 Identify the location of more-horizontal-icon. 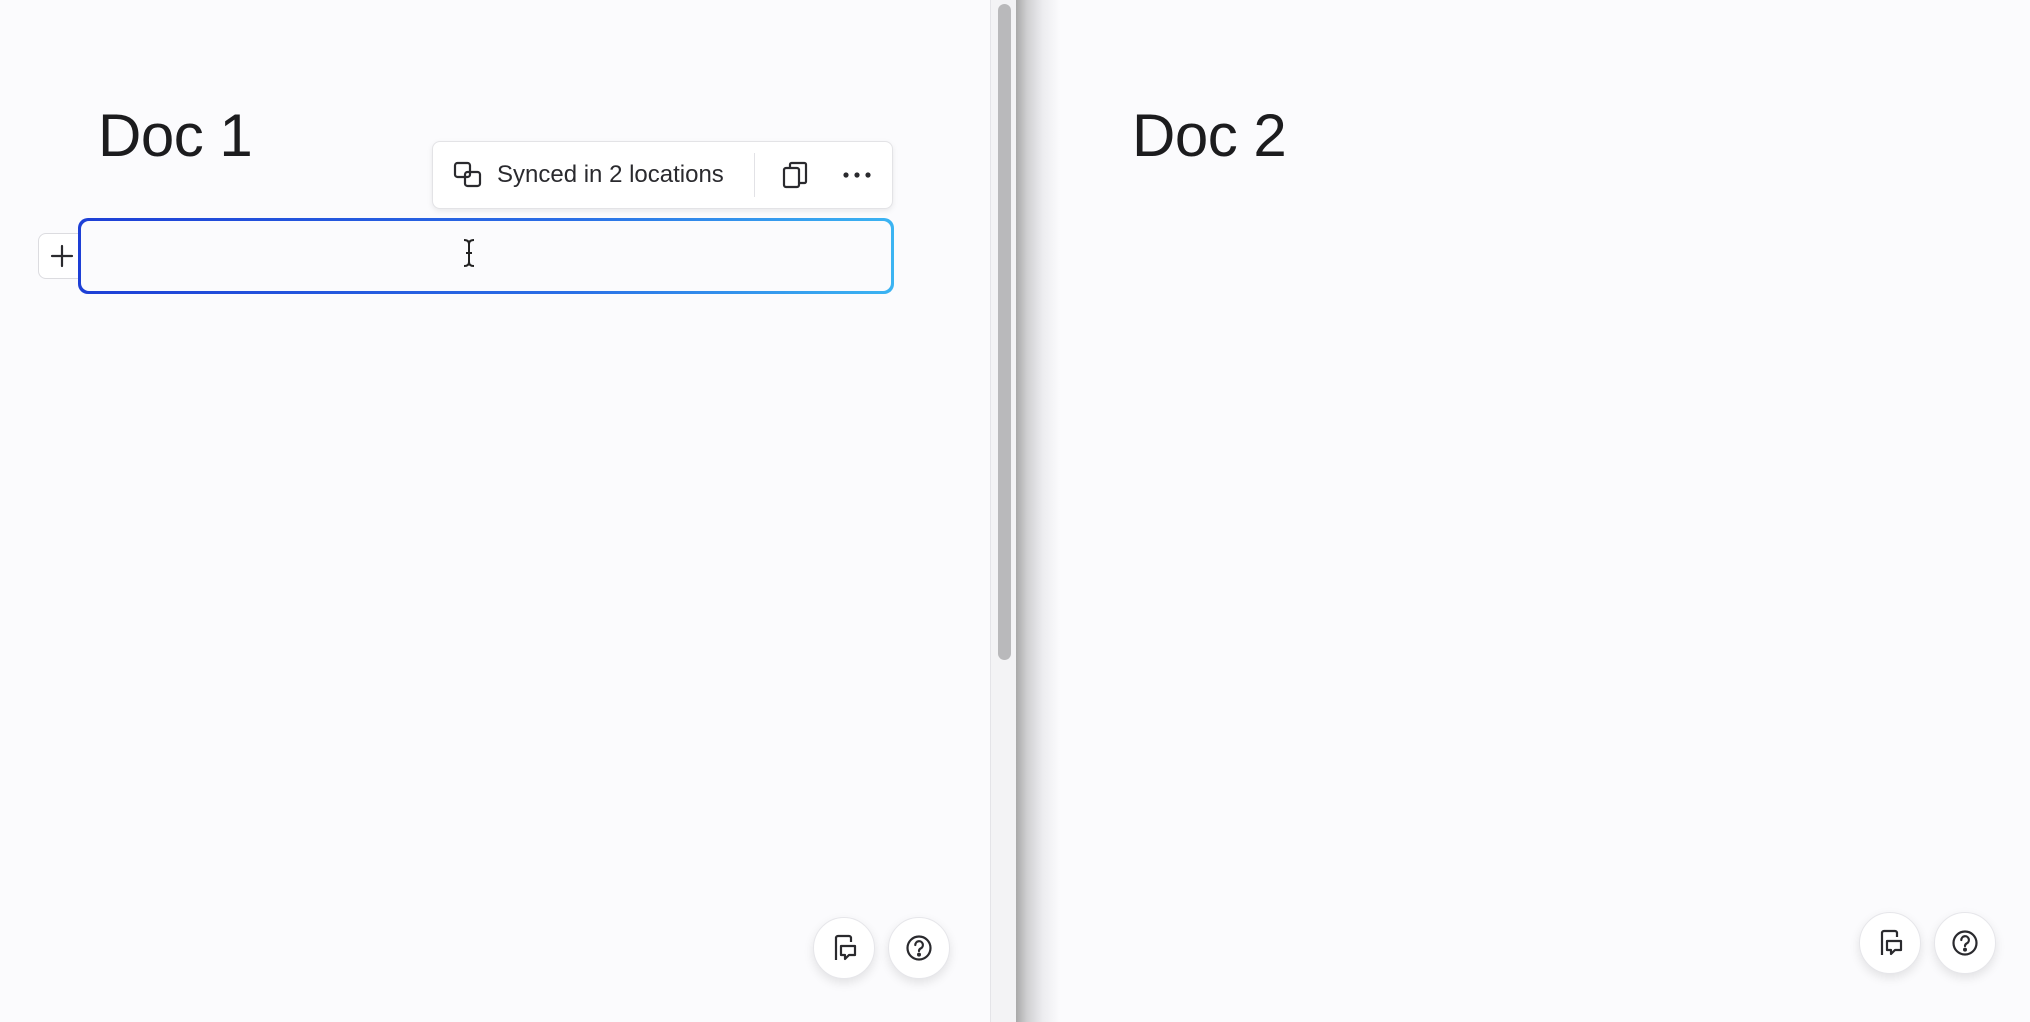
(857, 175).